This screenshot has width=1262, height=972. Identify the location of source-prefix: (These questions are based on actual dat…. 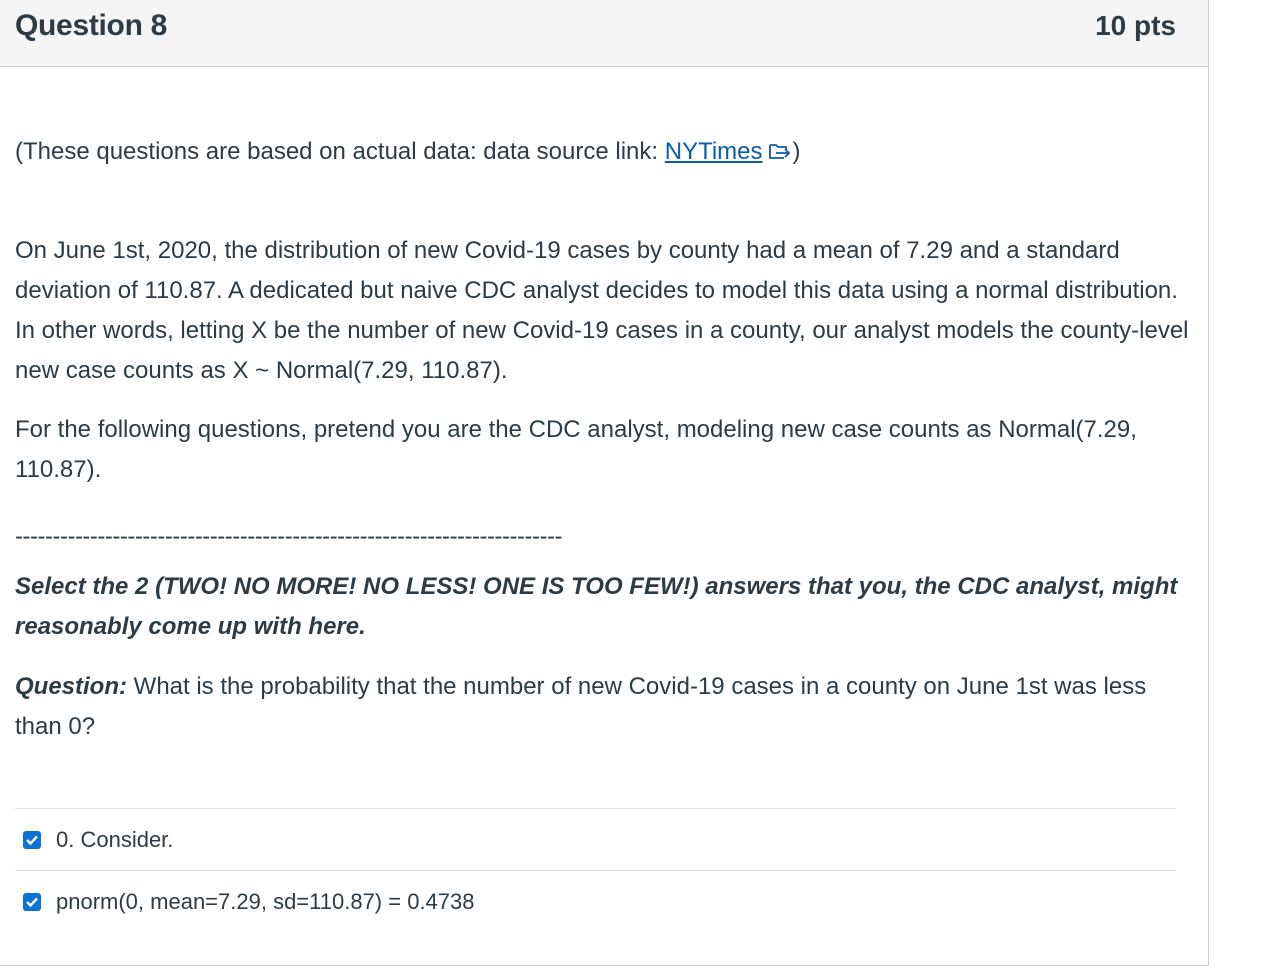
(340, 151).